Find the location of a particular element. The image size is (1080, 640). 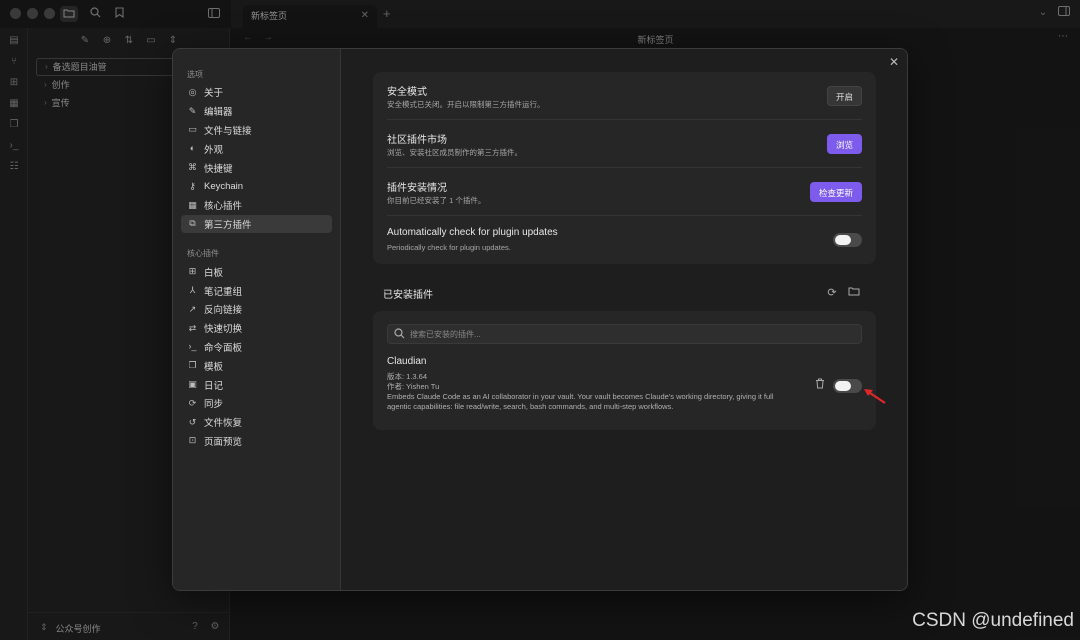

sidebar-item: ❐ 模板 is located at coordinates (256, 365).